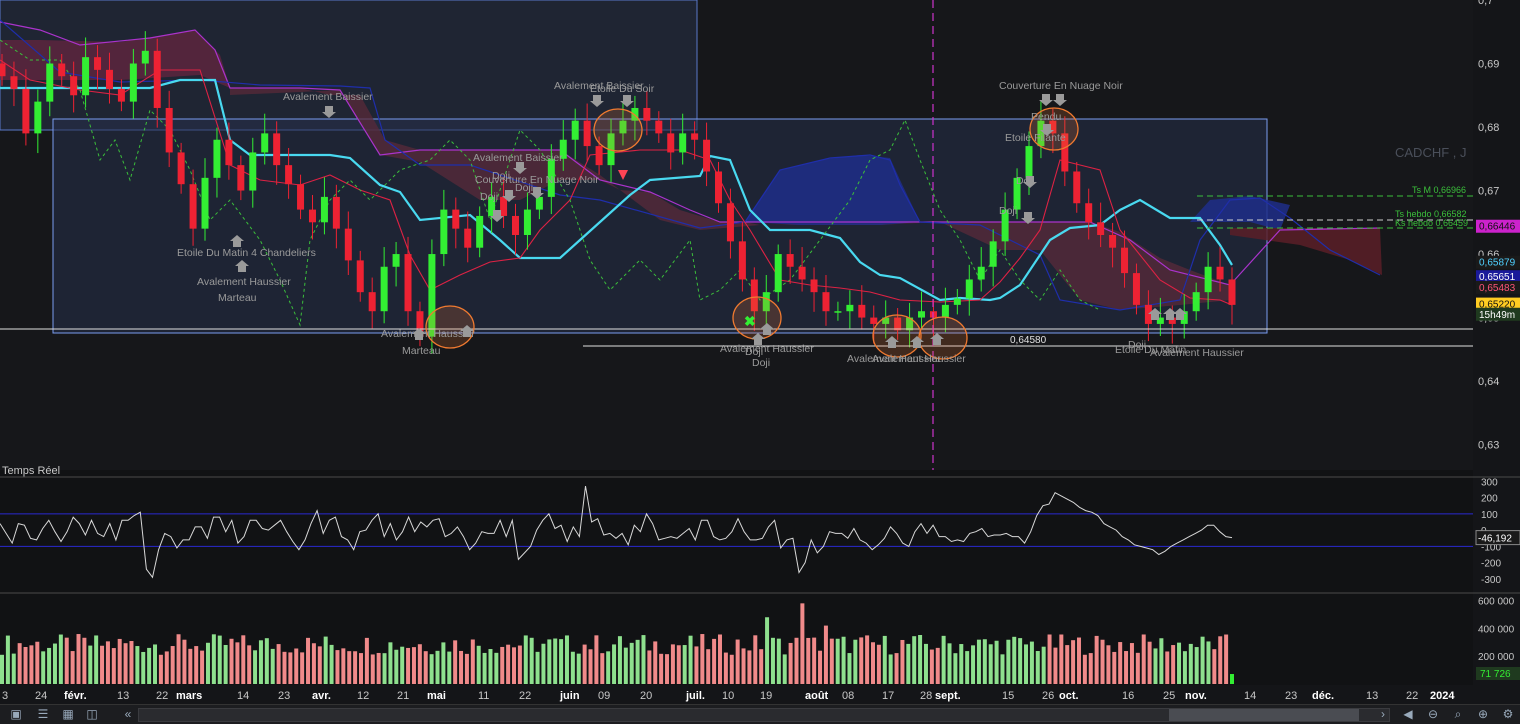  I want to click on horizontal-scrollbar, so click(764, 715).